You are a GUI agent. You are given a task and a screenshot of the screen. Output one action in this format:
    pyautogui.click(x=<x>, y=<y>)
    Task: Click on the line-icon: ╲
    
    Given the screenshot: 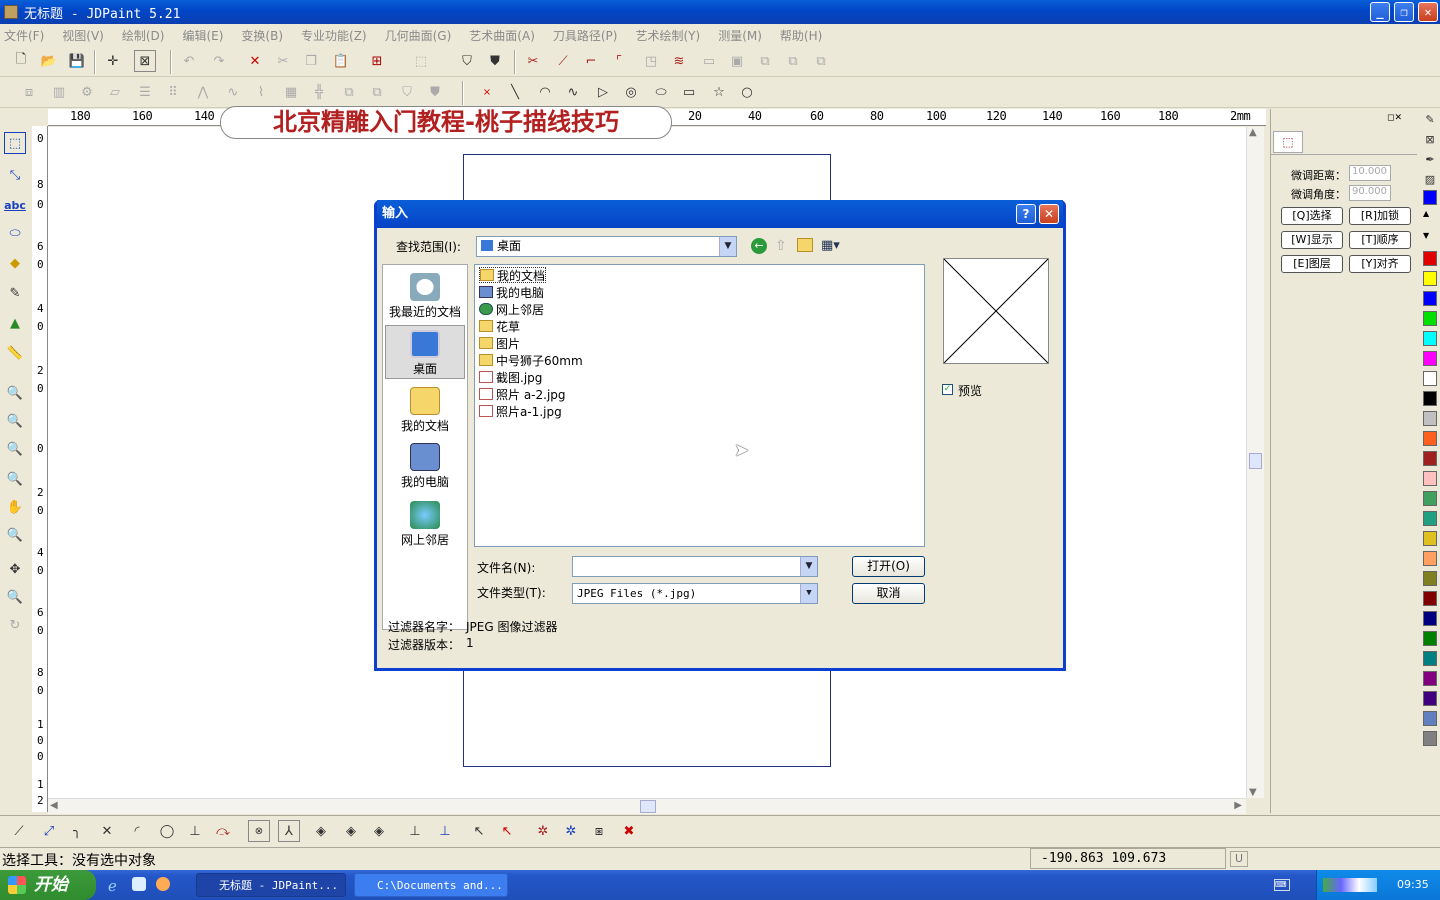 What is the action you would take?
    pyautogui.click(x=515, y=92)
    